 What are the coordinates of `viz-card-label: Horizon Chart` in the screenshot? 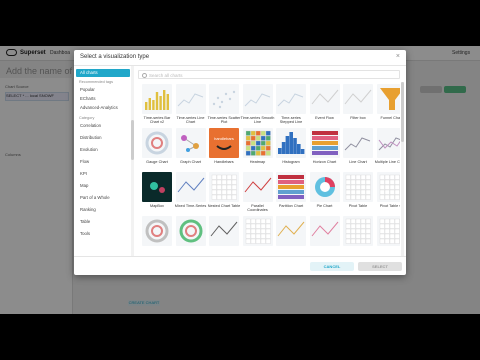 It's located at (324, 162).